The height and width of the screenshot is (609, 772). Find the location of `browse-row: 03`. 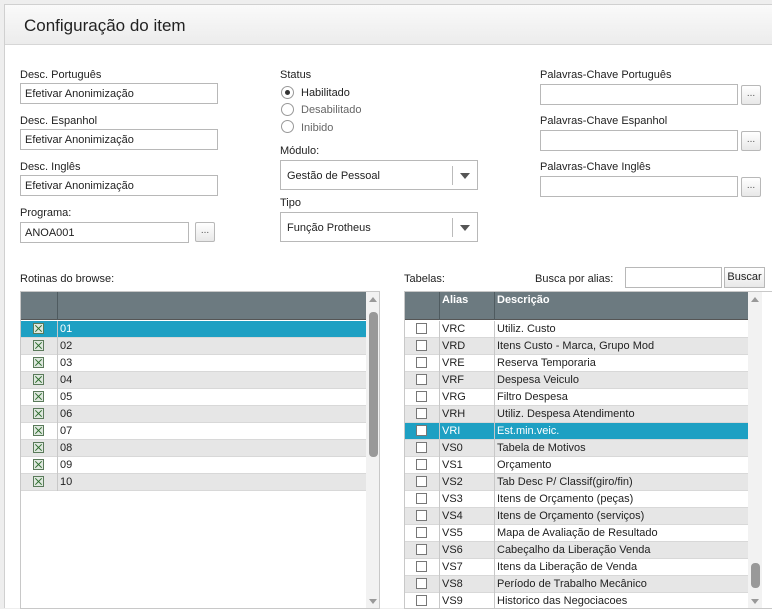

browse-row: 03 is located at coordinates (193, 363).